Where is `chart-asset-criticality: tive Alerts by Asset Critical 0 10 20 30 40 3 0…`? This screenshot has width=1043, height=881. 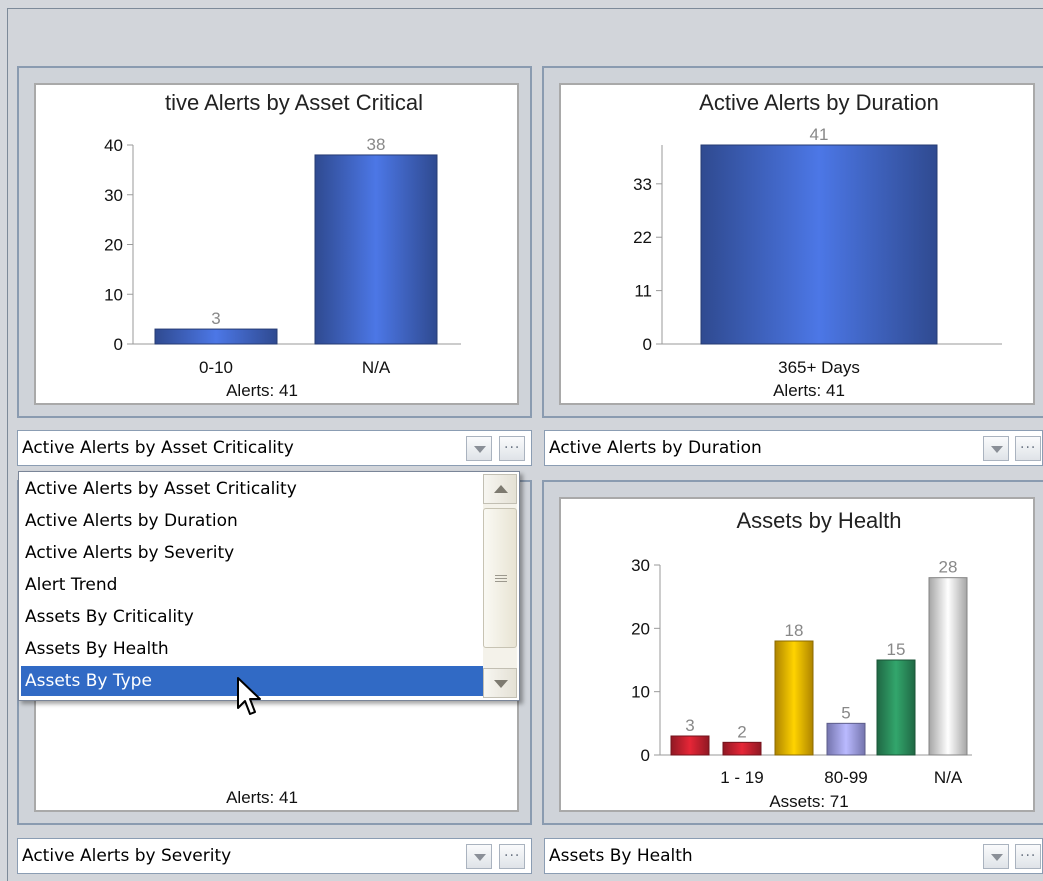
chart-asset-criticality: tive Alerts by Asset Critical 0 10 20 30 40 3 0… is located at coordinates (282, 245).